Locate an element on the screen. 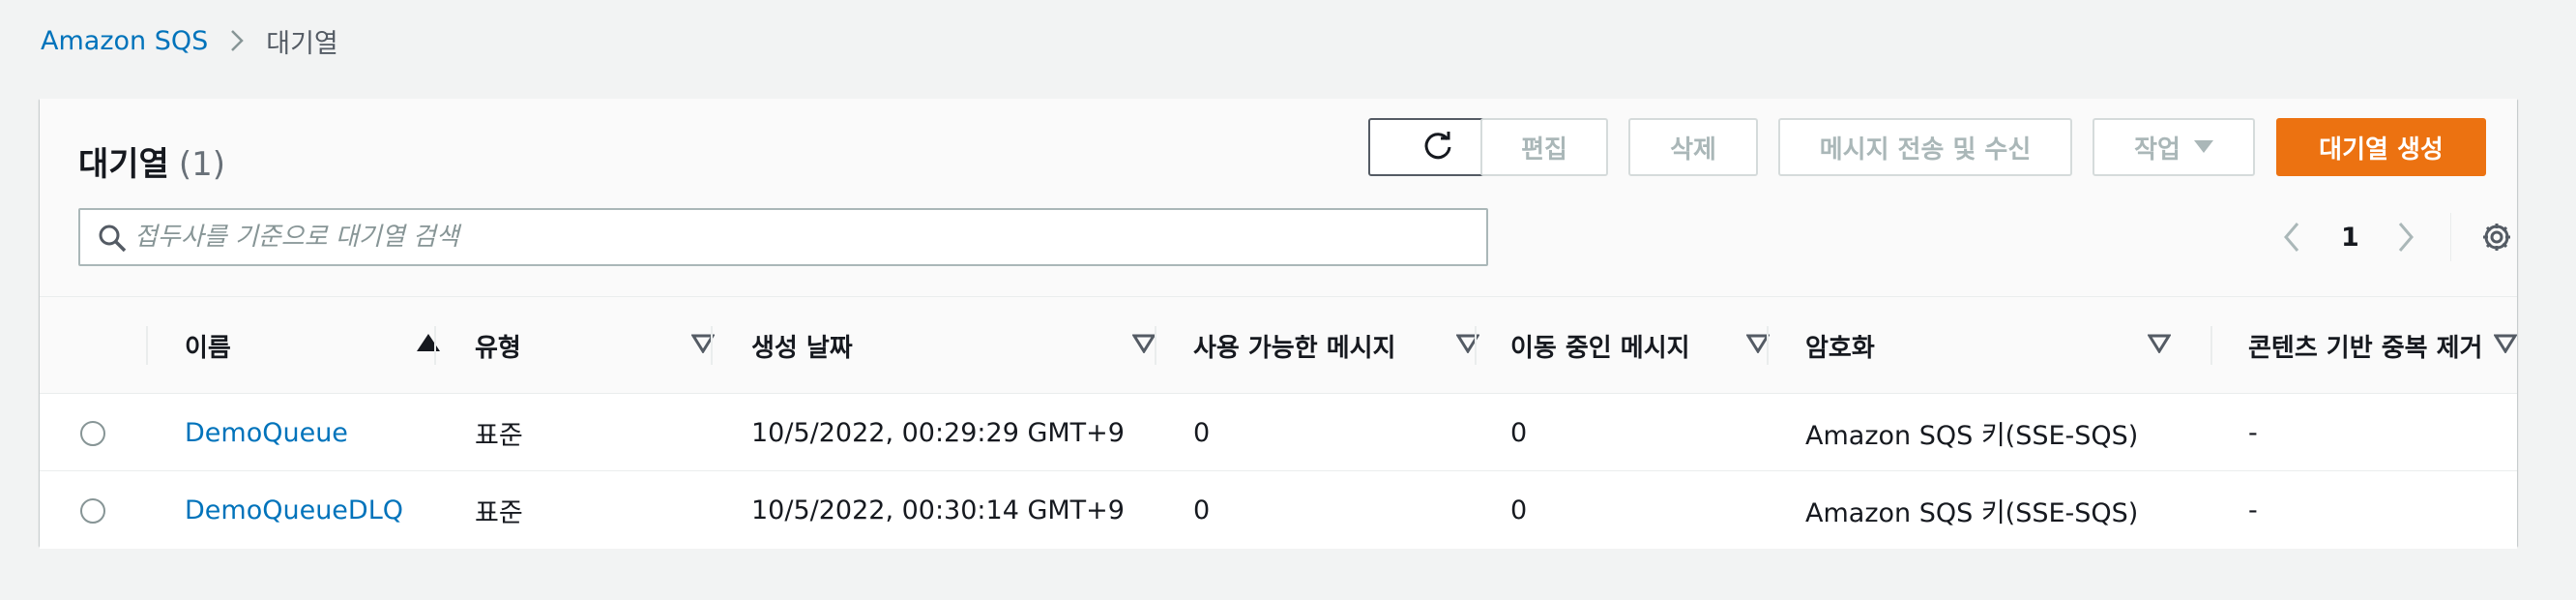 Image resolution: width=2576 pixels, height=600 pixels. column-label: 유형 is located at coordinates (498, 348).